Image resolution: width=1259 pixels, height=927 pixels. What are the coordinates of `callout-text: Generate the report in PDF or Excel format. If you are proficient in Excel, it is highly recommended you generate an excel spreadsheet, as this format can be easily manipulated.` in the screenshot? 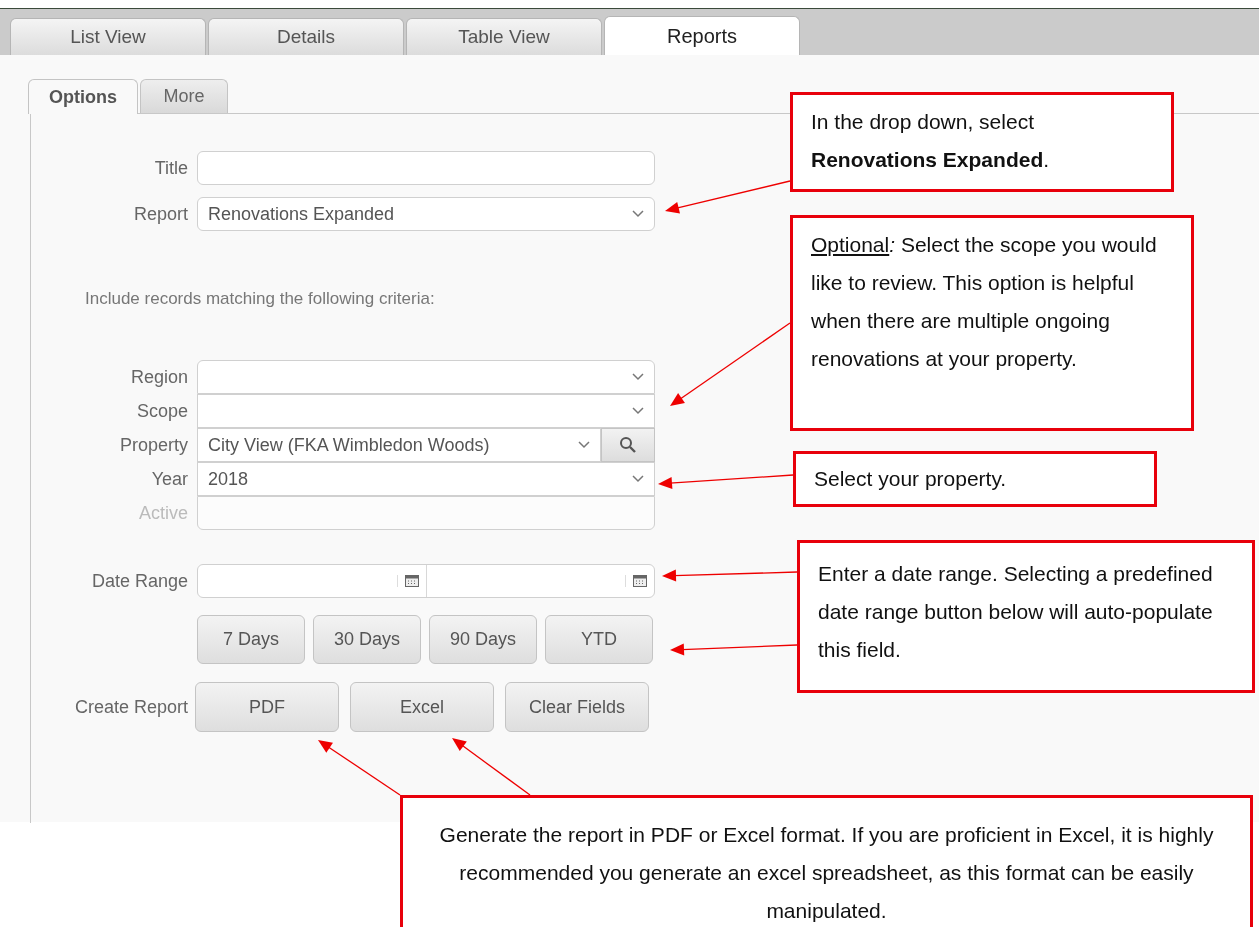 It's located at (826, 873).